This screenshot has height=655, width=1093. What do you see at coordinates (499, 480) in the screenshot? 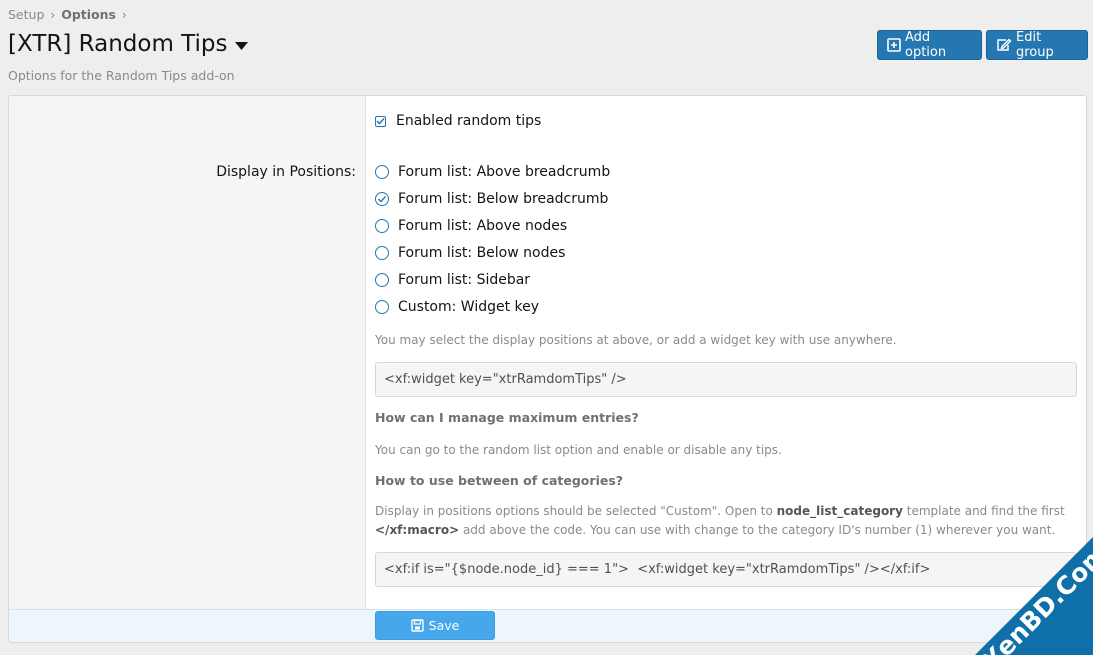
I see `faq-title-categories: How to use between of categories?` at bounding box center [499, 480].